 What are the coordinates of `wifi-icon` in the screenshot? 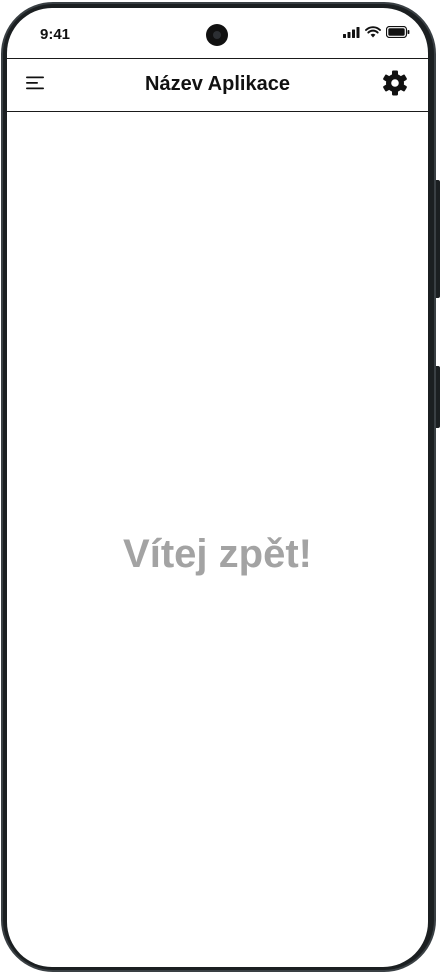 It's located at (373, 34).